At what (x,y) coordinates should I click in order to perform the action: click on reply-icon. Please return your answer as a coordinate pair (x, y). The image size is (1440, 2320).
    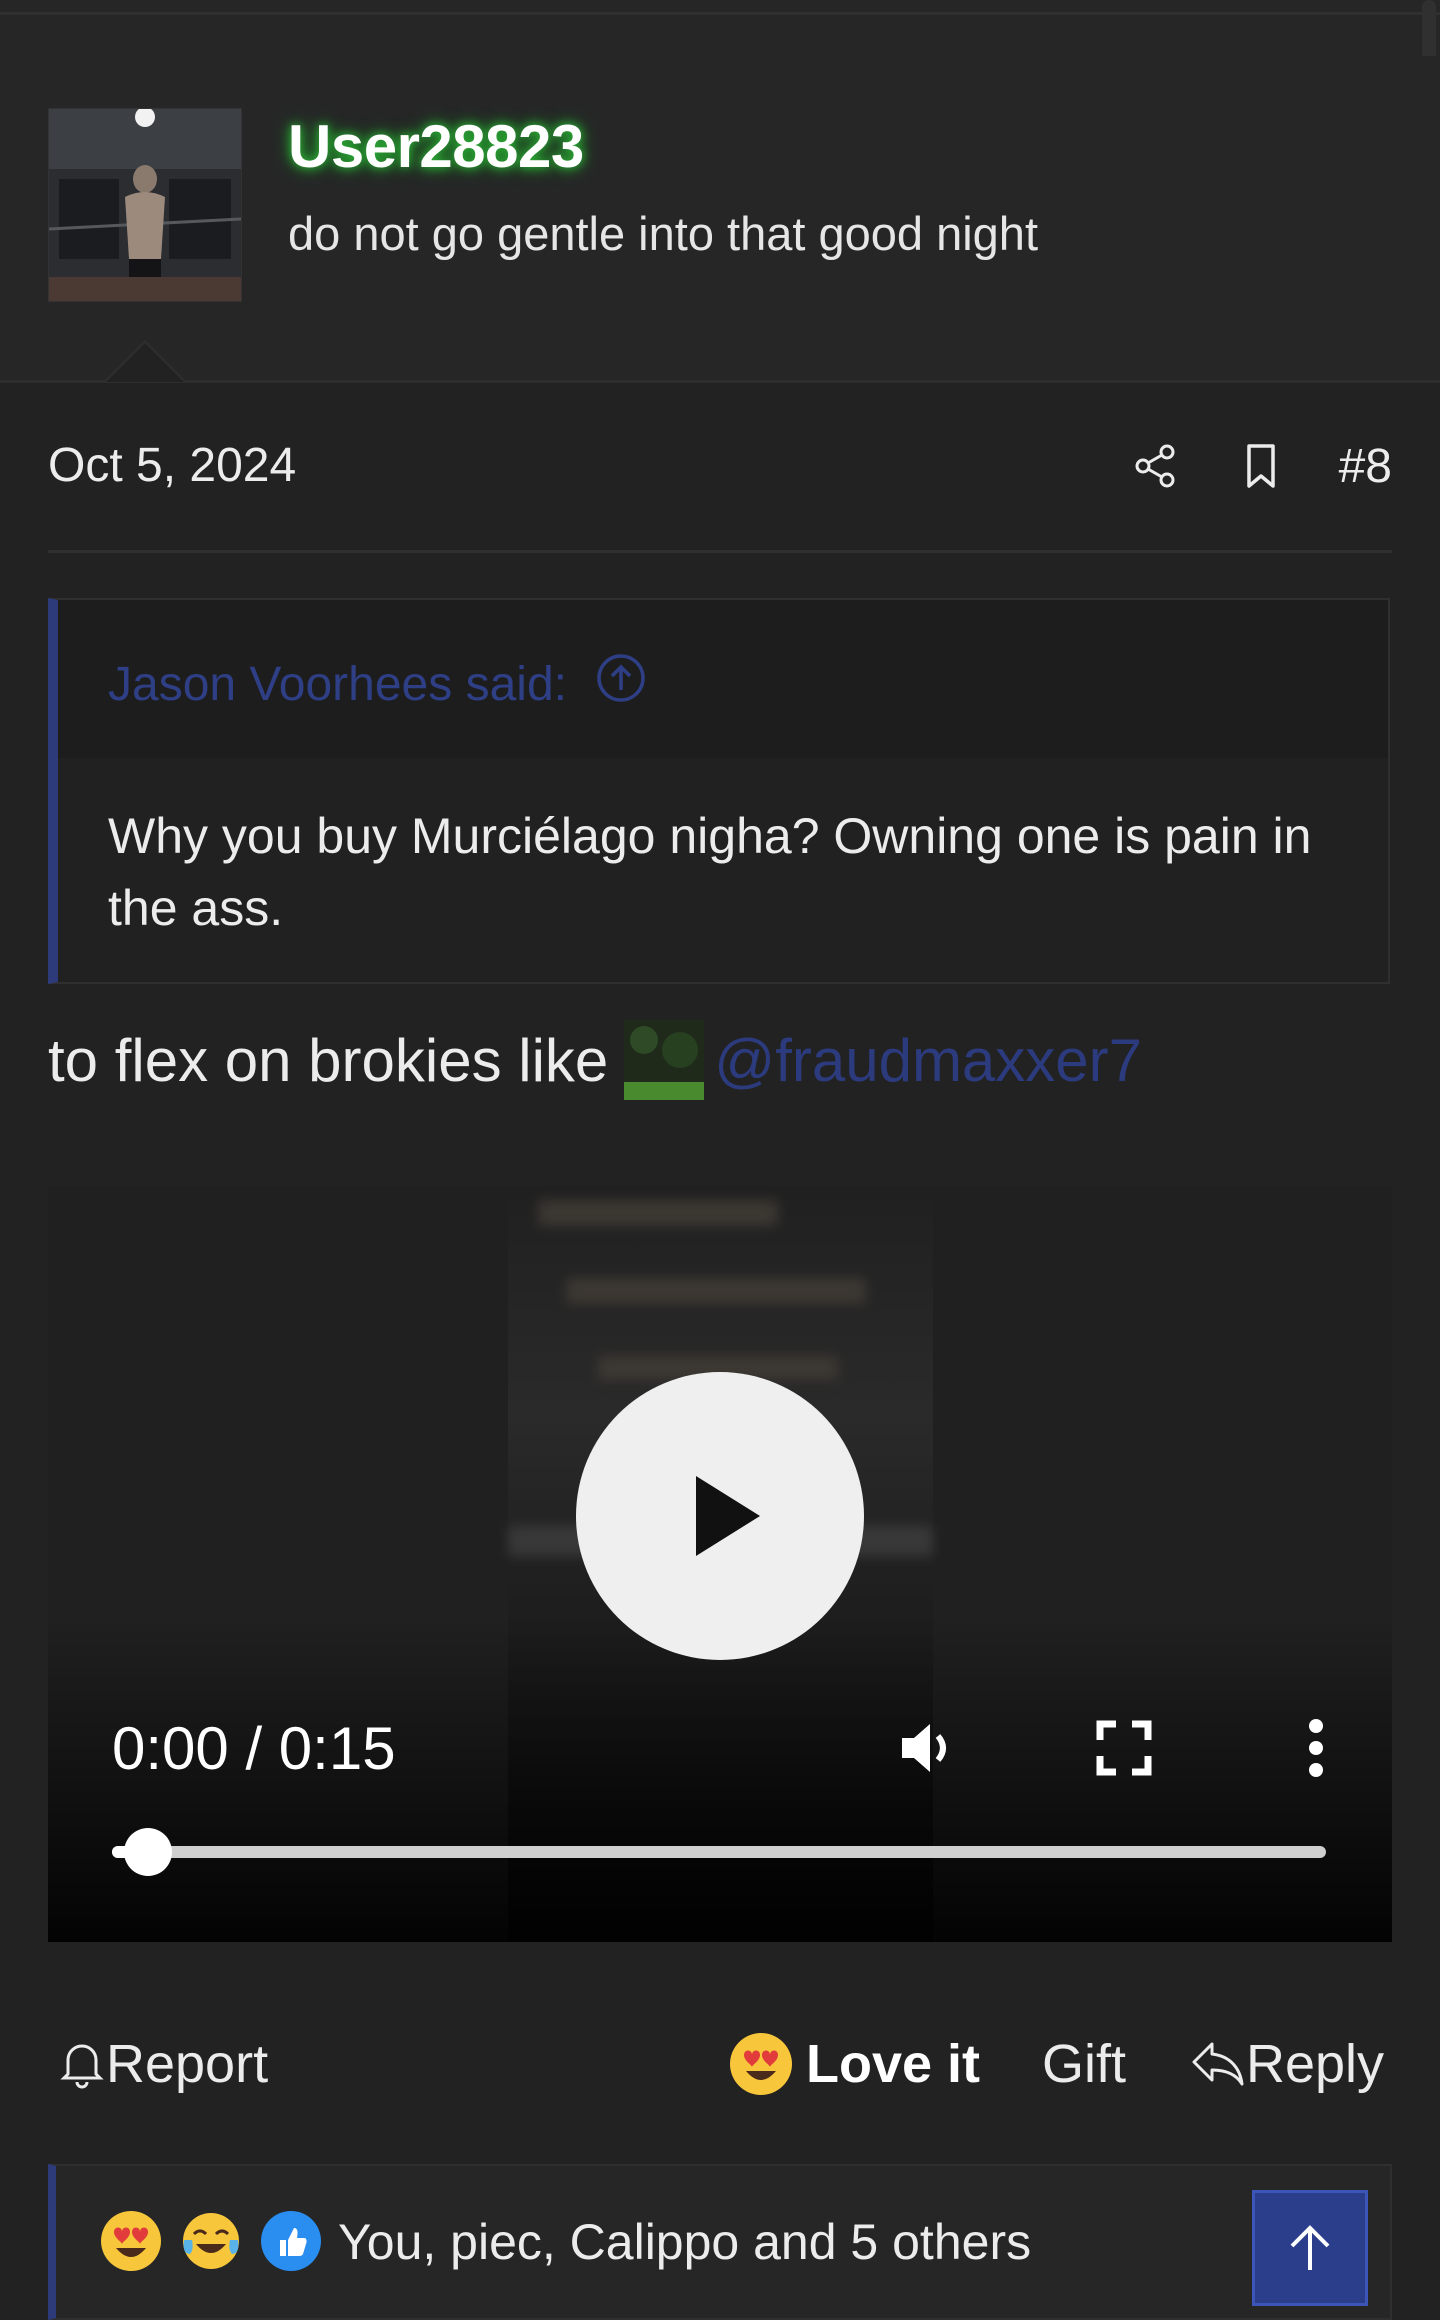
    Looking at the image, I should click on (1218, 2064).